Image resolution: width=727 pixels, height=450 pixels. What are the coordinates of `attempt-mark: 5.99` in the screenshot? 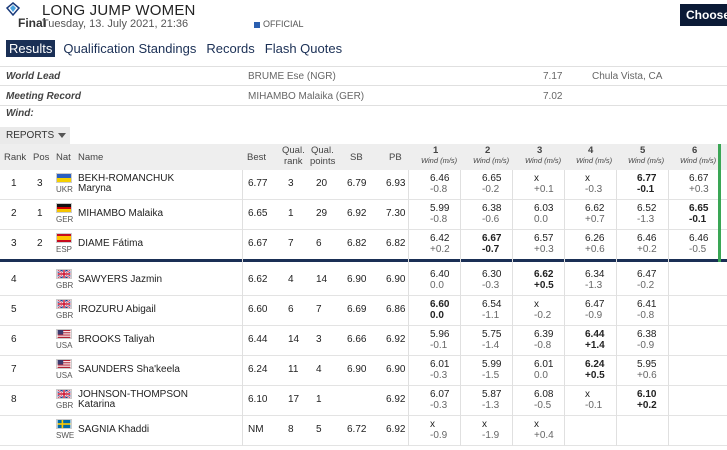 It's located at (440, 208).